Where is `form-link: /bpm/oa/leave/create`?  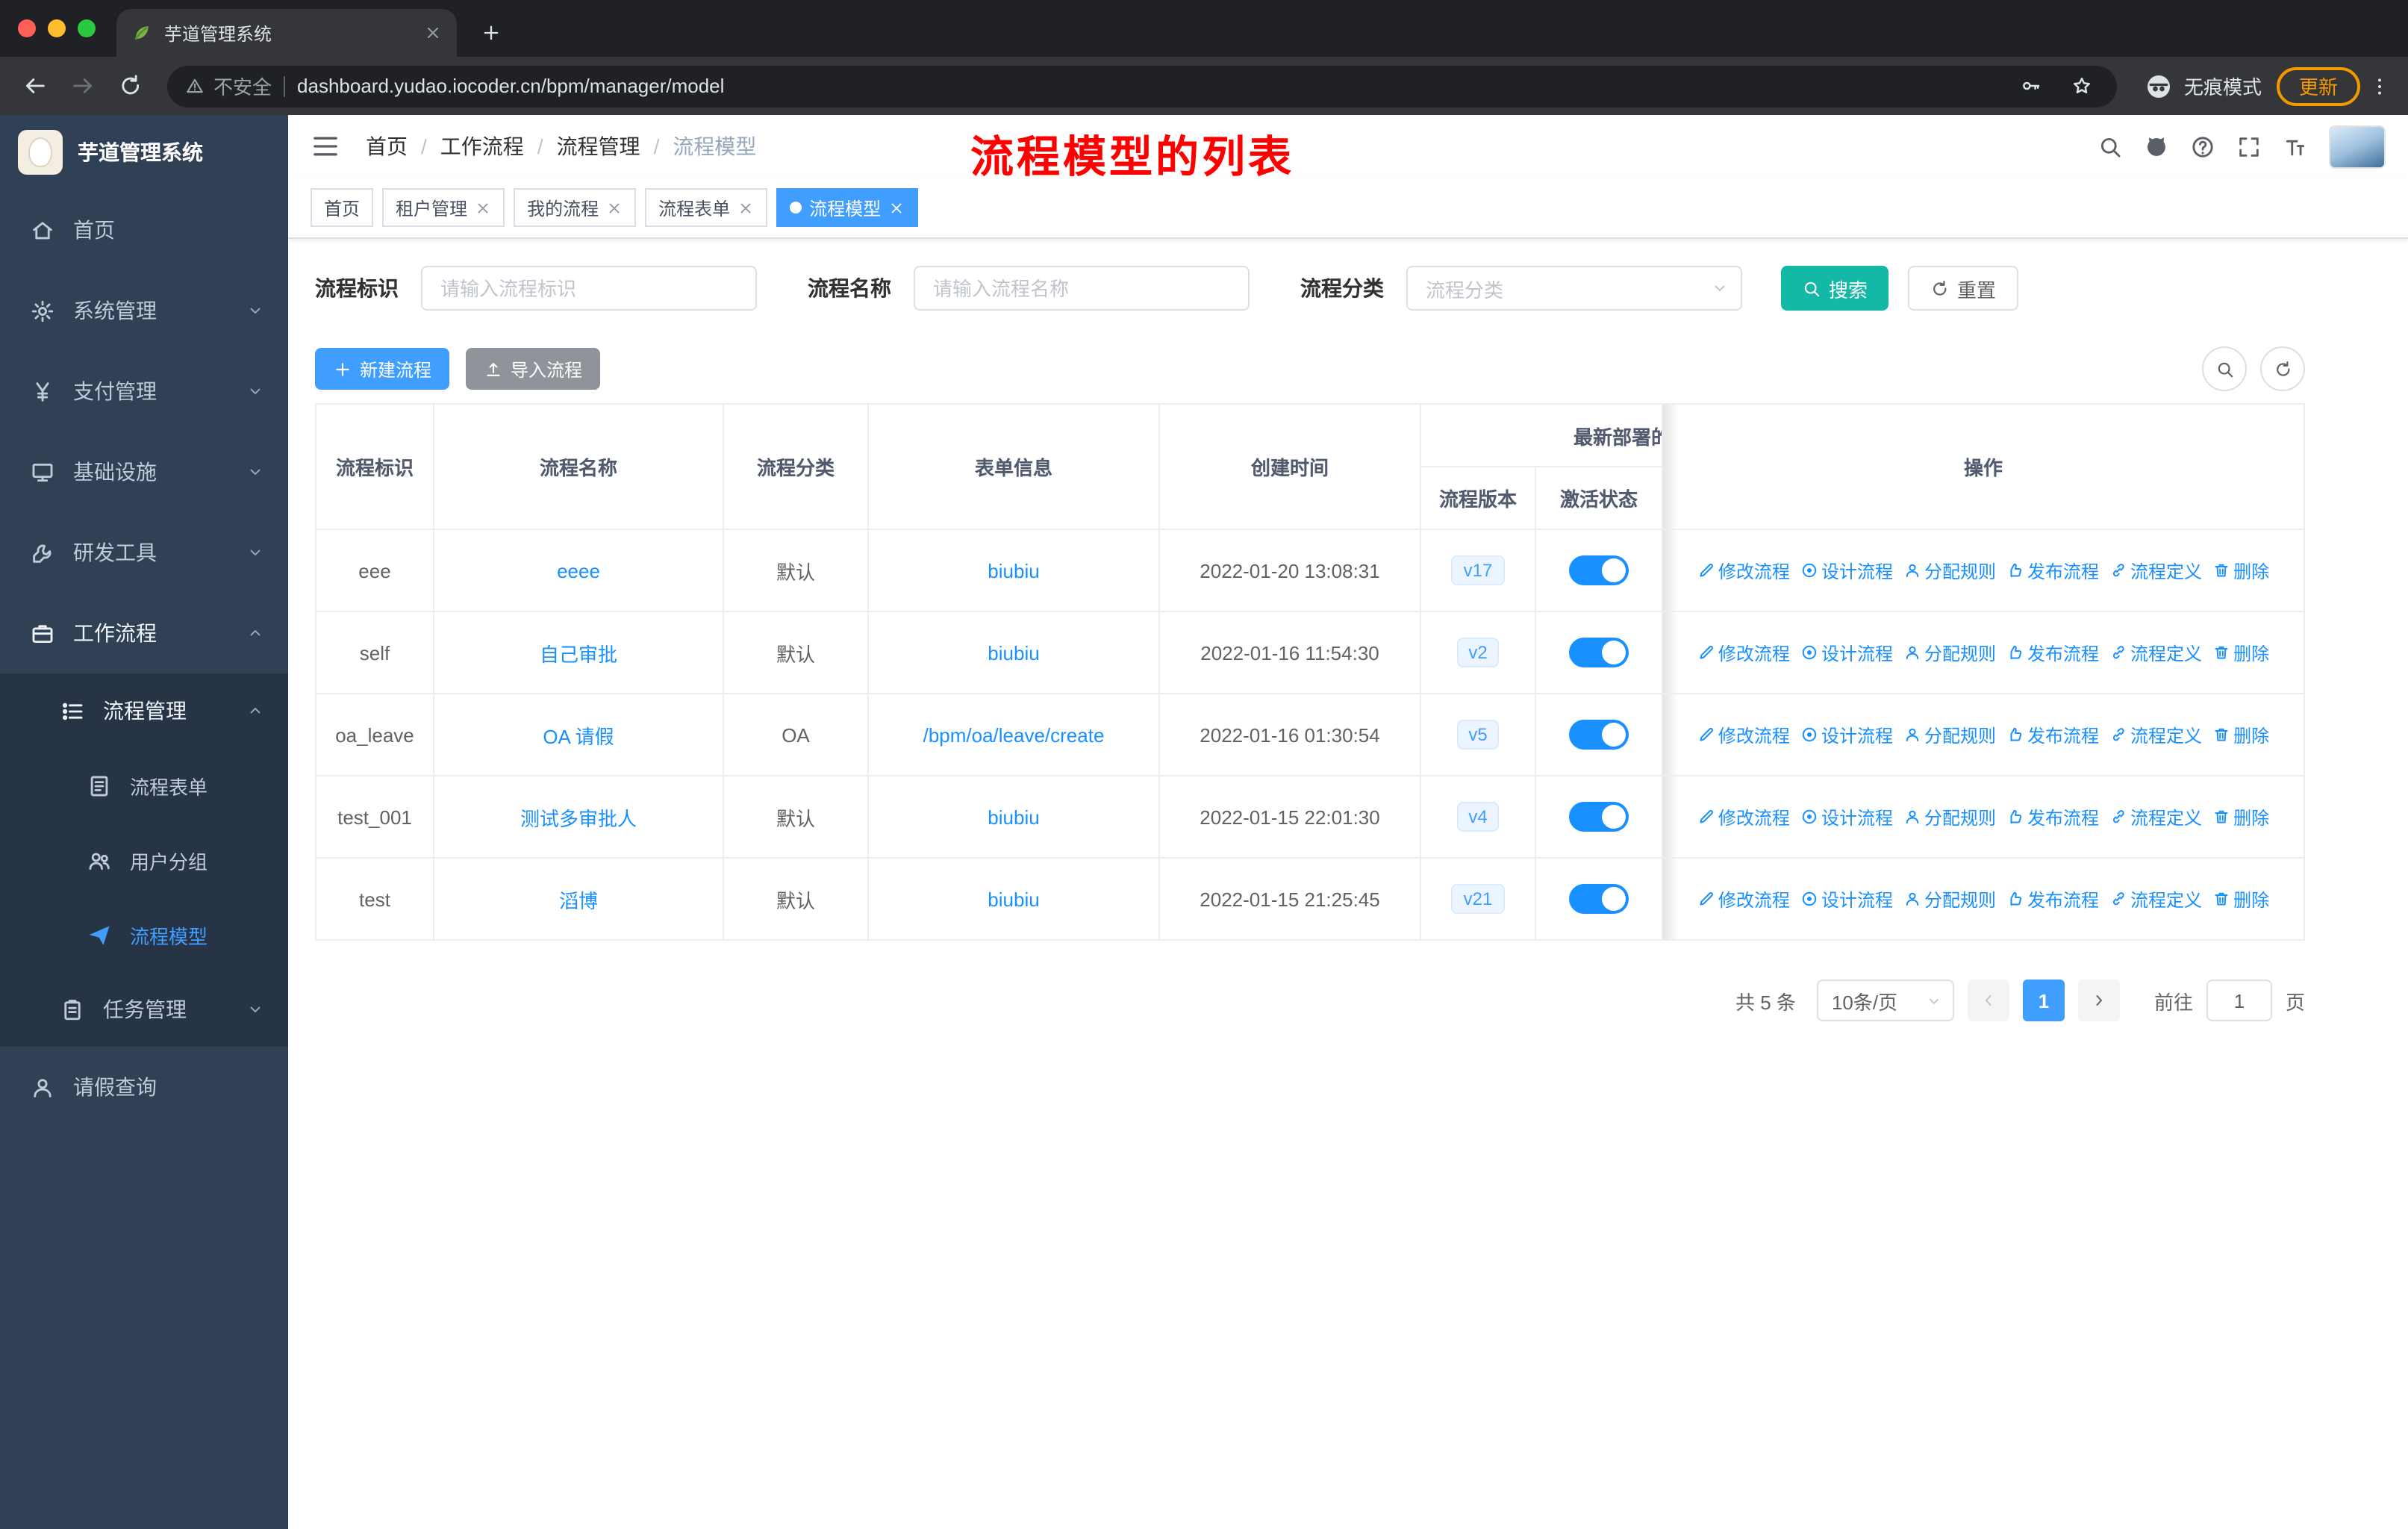
form-link: /bpm/oa/leave/create is located at coordinates (1014, 734).